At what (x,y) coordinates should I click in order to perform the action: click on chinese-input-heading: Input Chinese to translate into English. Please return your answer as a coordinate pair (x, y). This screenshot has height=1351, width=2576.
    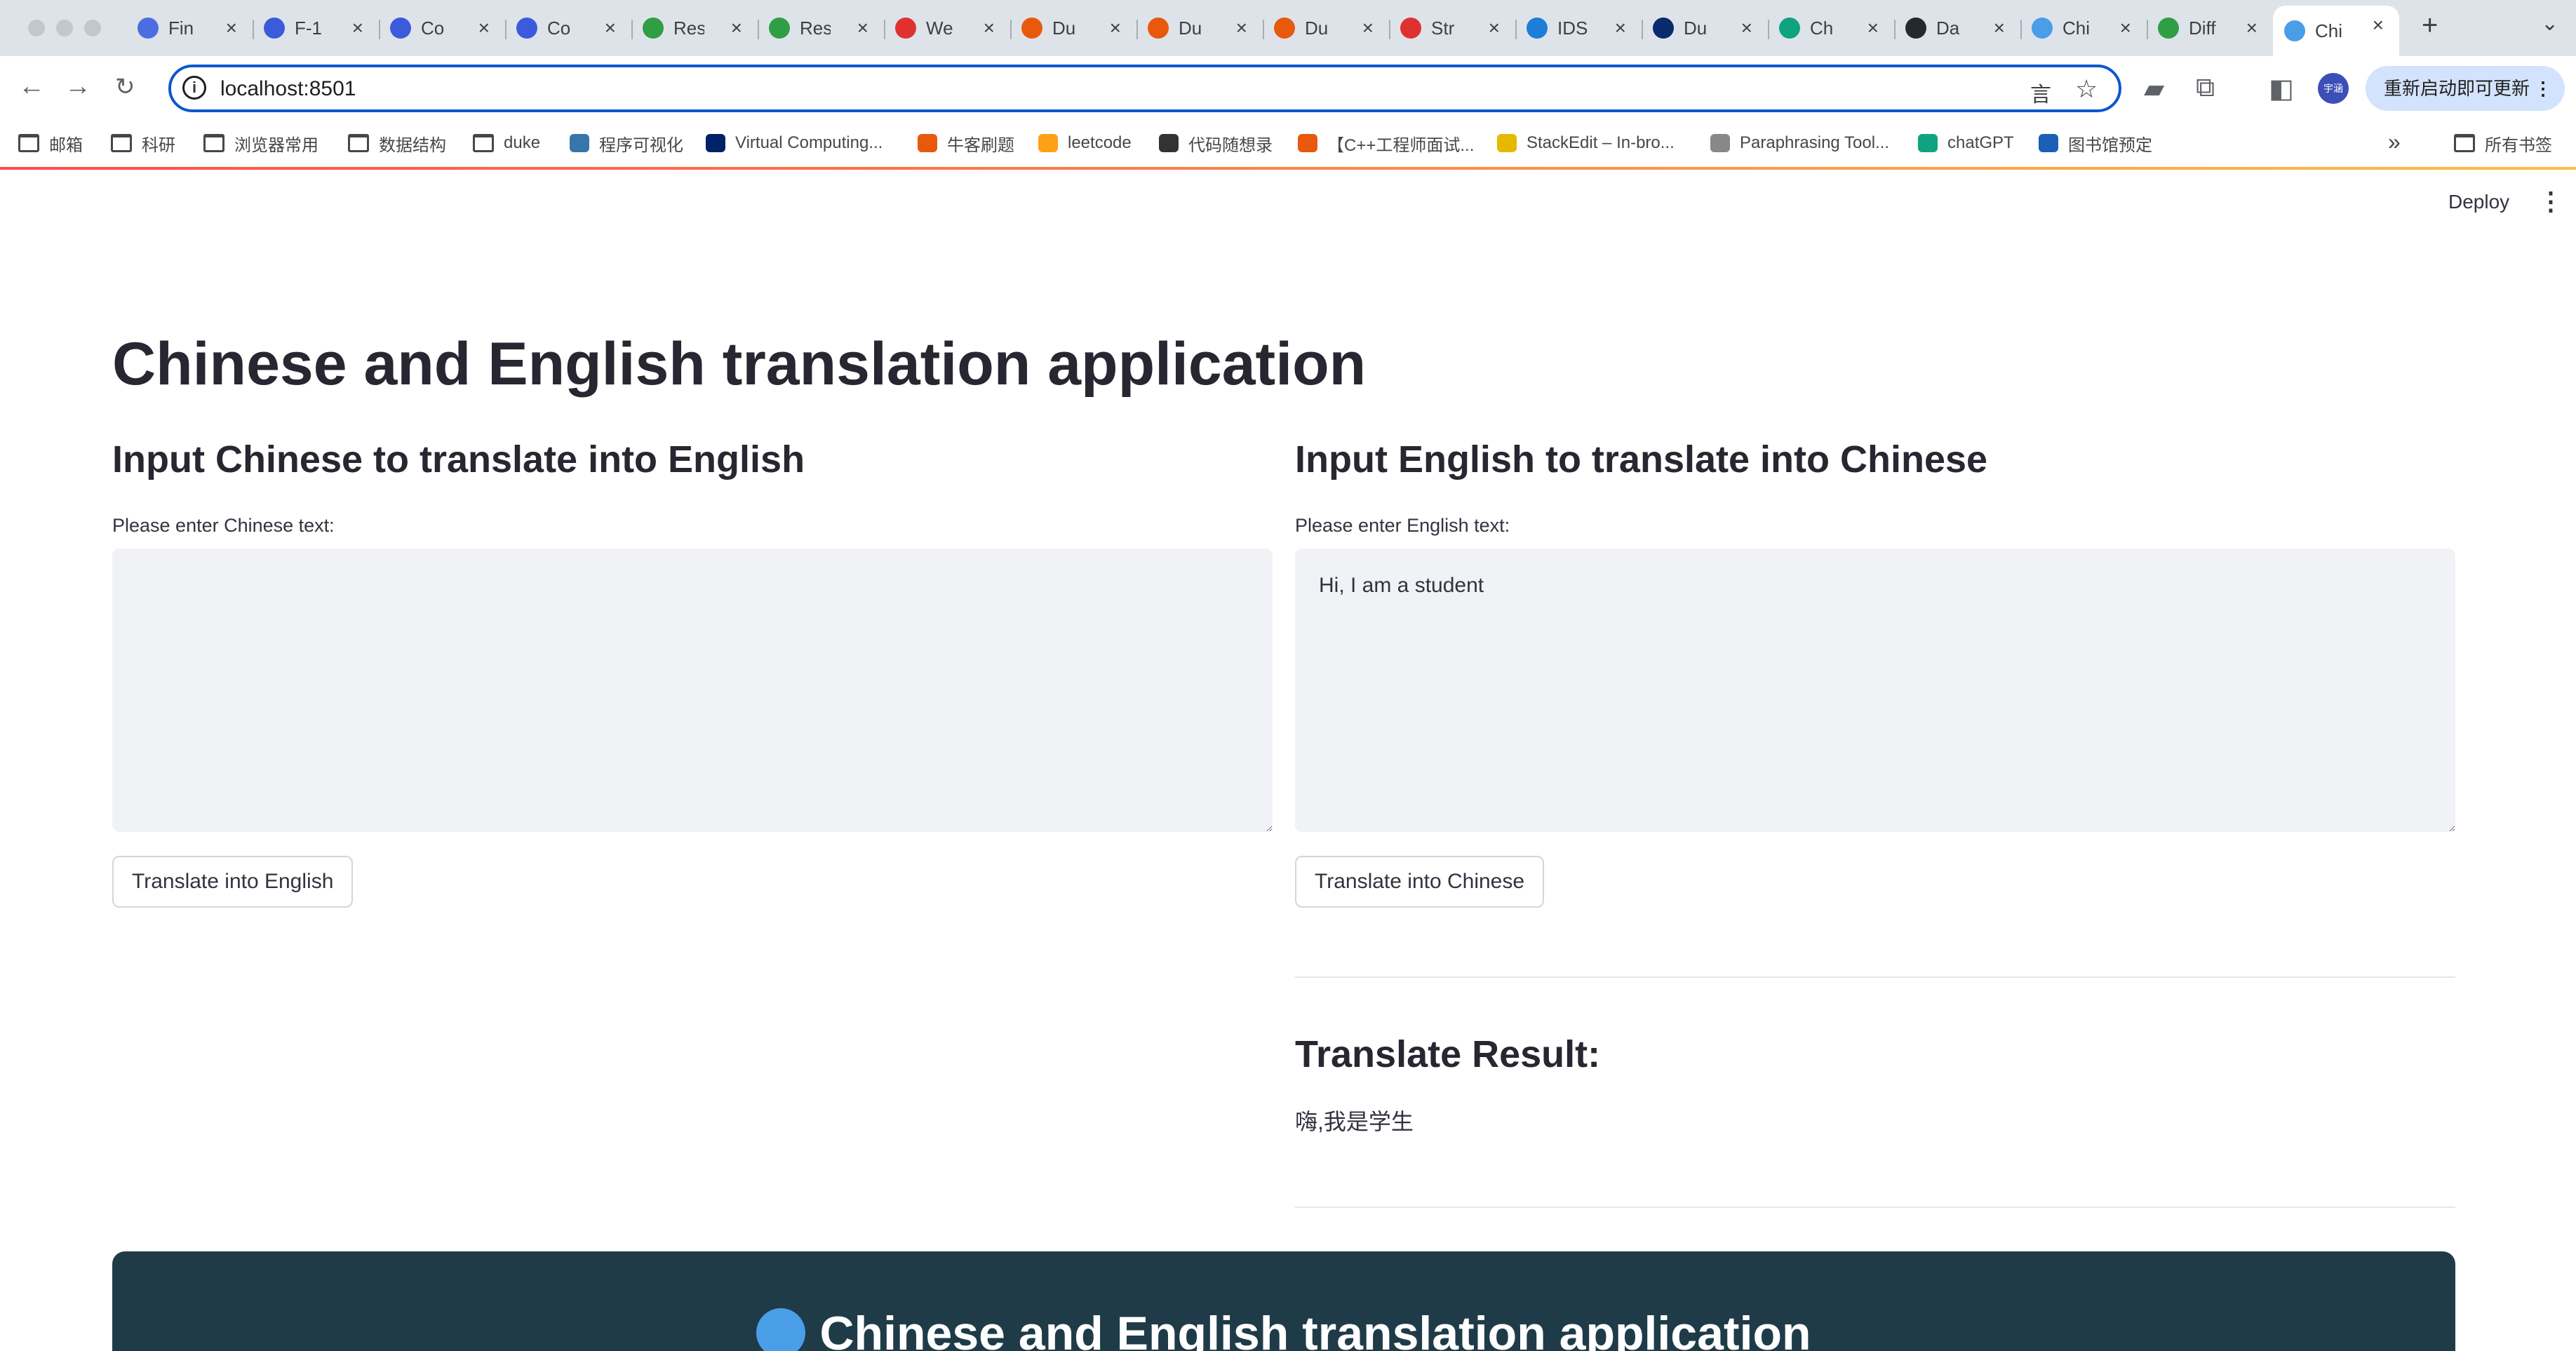
    Looking at the image, I should click on (458, 459).